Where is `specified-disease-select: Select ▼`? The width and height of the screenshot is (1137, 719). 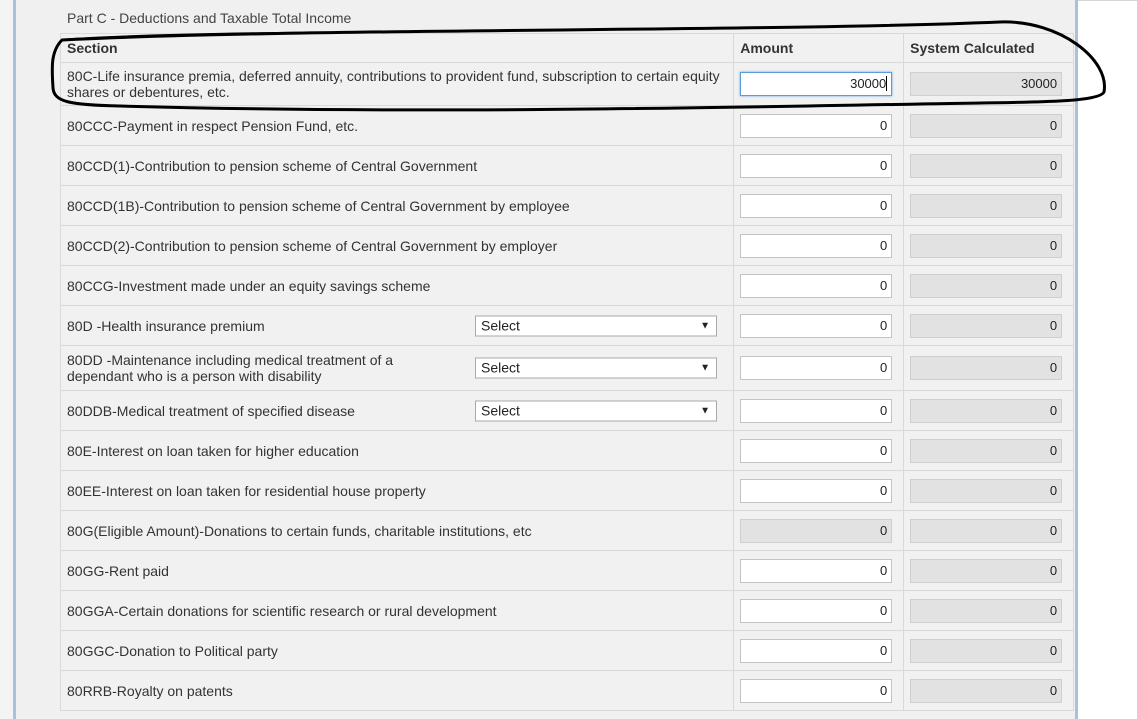
specified-disease-select: Select ▼ is located at coordinates (596, 410).